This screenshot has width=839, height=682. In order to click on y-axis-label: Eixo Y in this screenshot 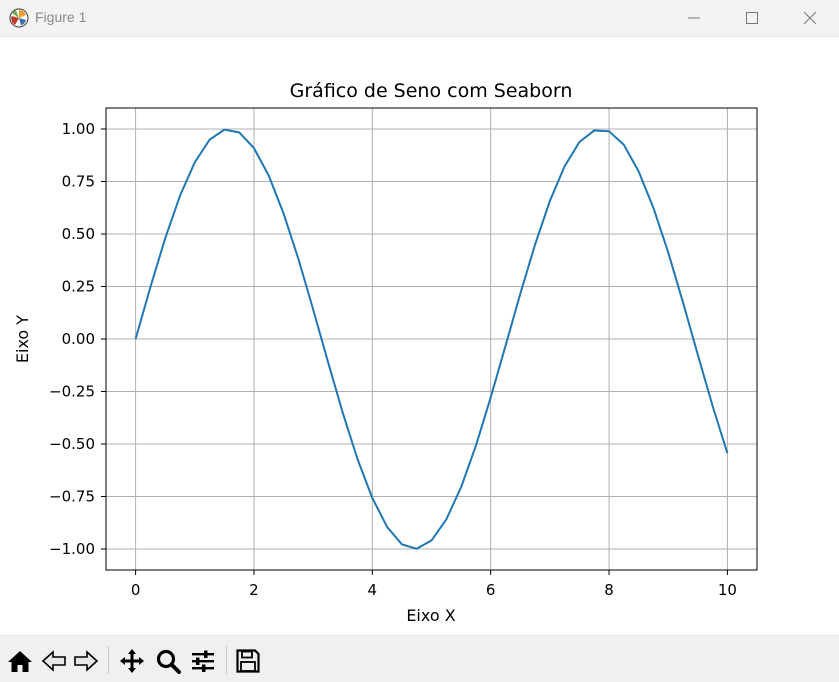, I will do `click(22, 339)`.